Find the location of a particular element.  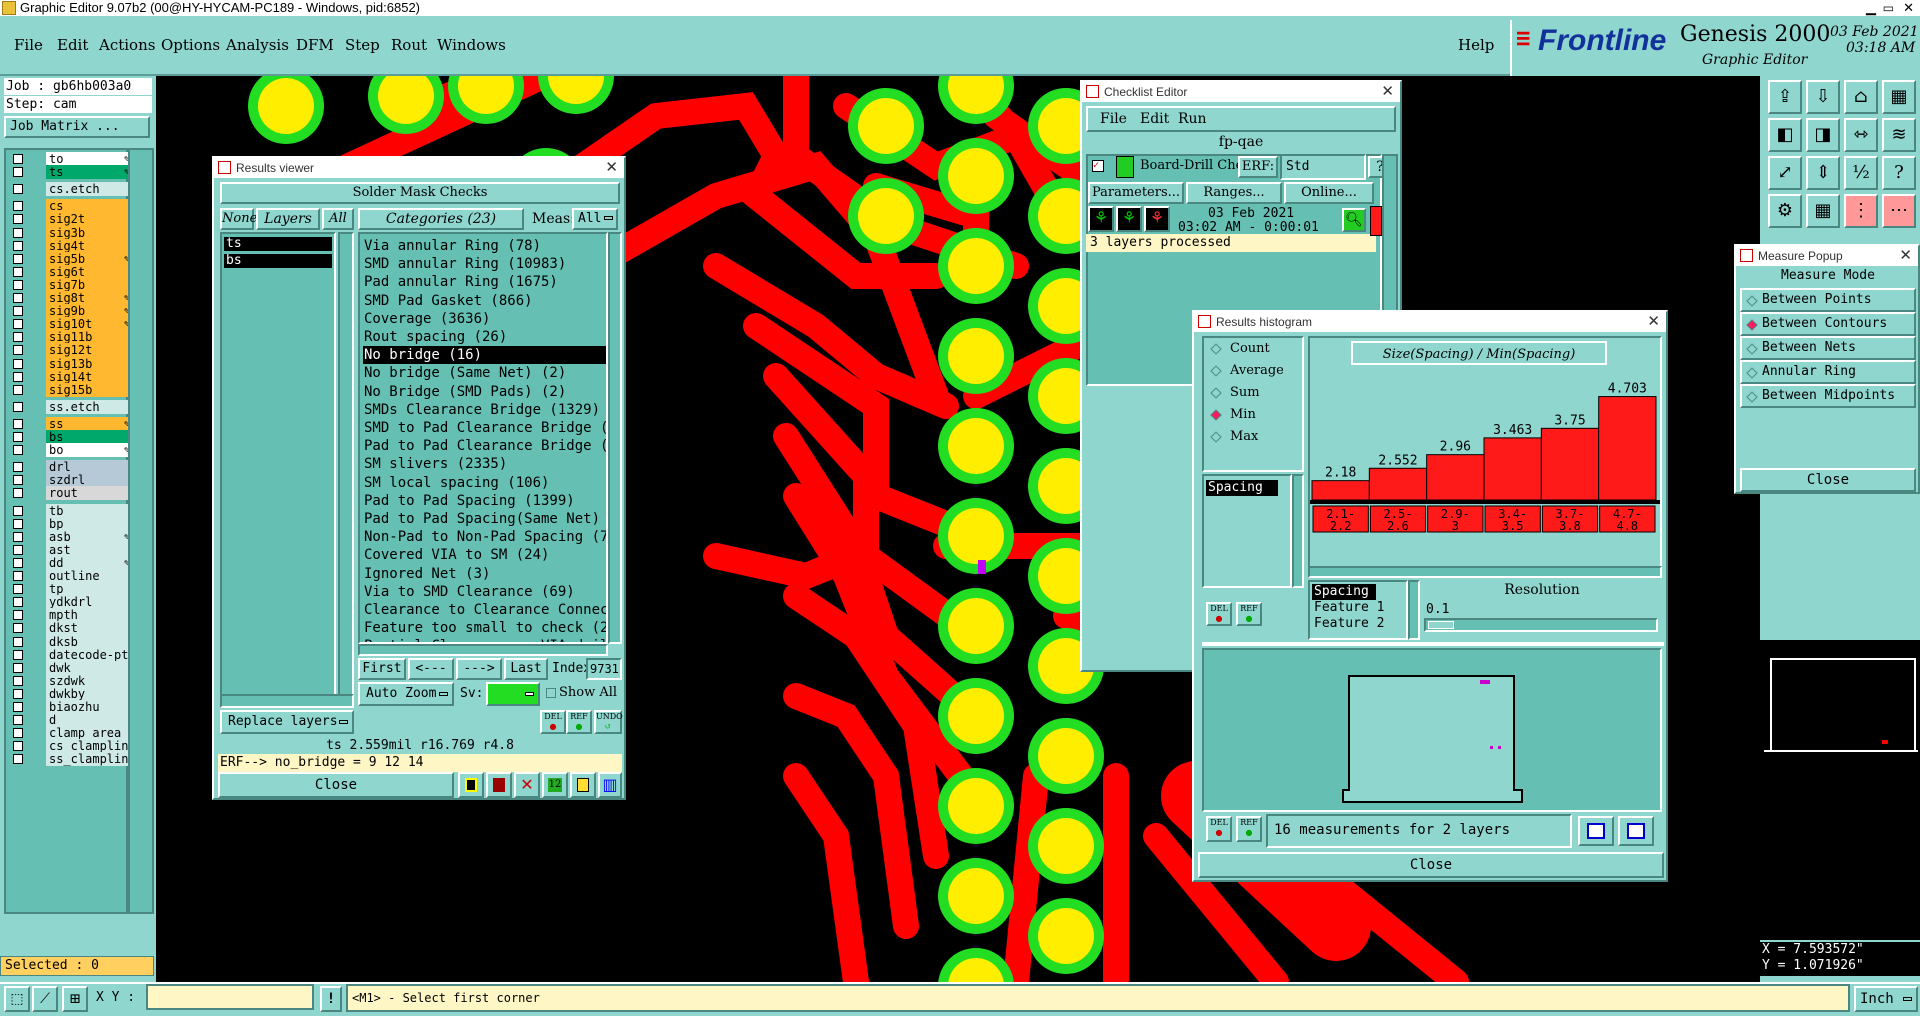

action-name: Board-Drill Che is located at coordinates (1190, 165).